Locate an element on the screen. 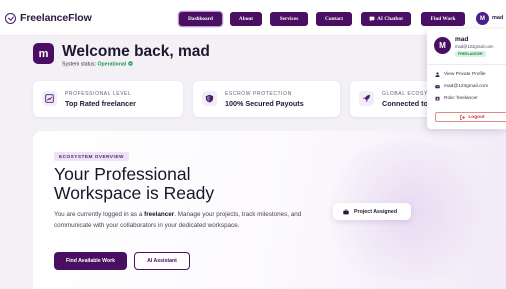 The height and width of the screenshot is (289, 506). nav-dashboard-button: Dashboard is located at coordinates (200, 19).